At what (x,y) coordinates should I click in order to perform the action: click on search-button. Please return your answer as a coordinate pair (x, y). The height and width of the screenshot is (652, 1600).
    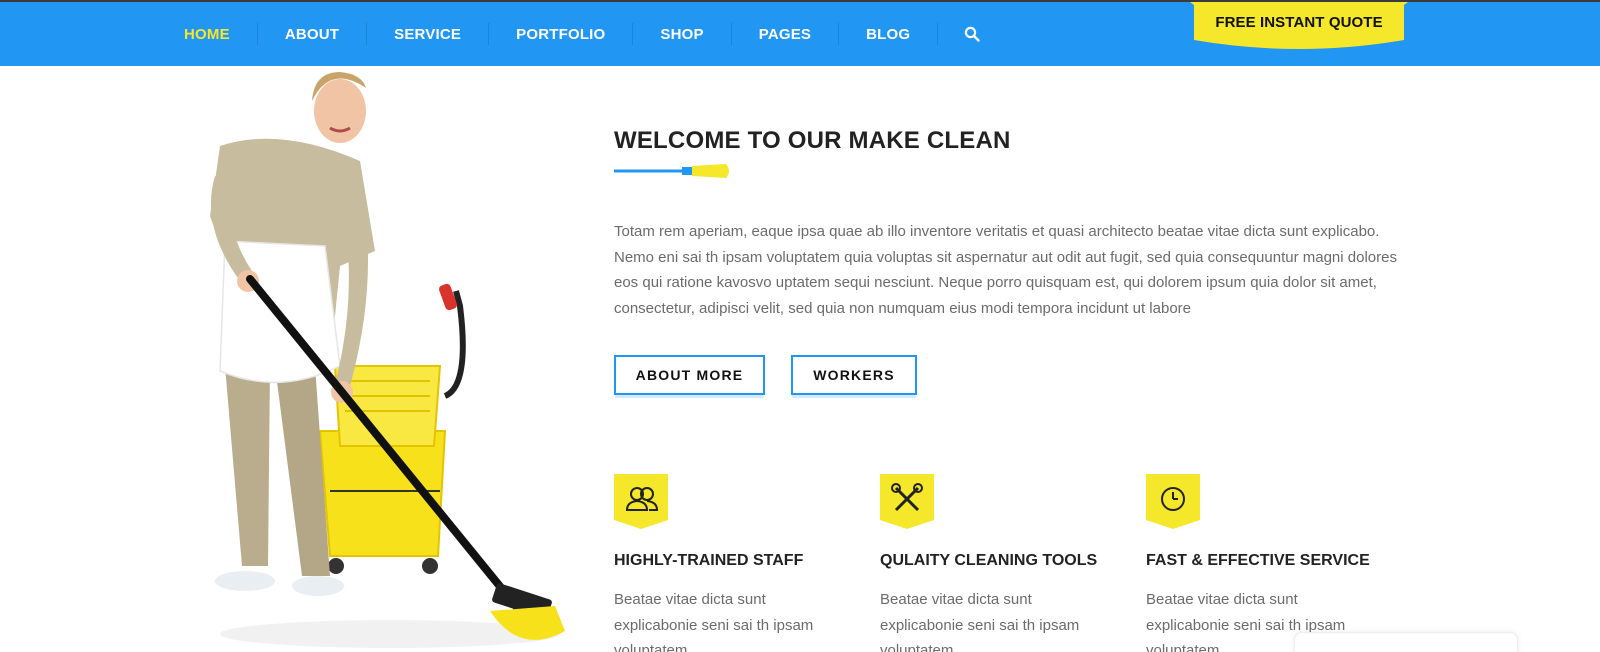
    Looking at the image, I should click on (972, 34).